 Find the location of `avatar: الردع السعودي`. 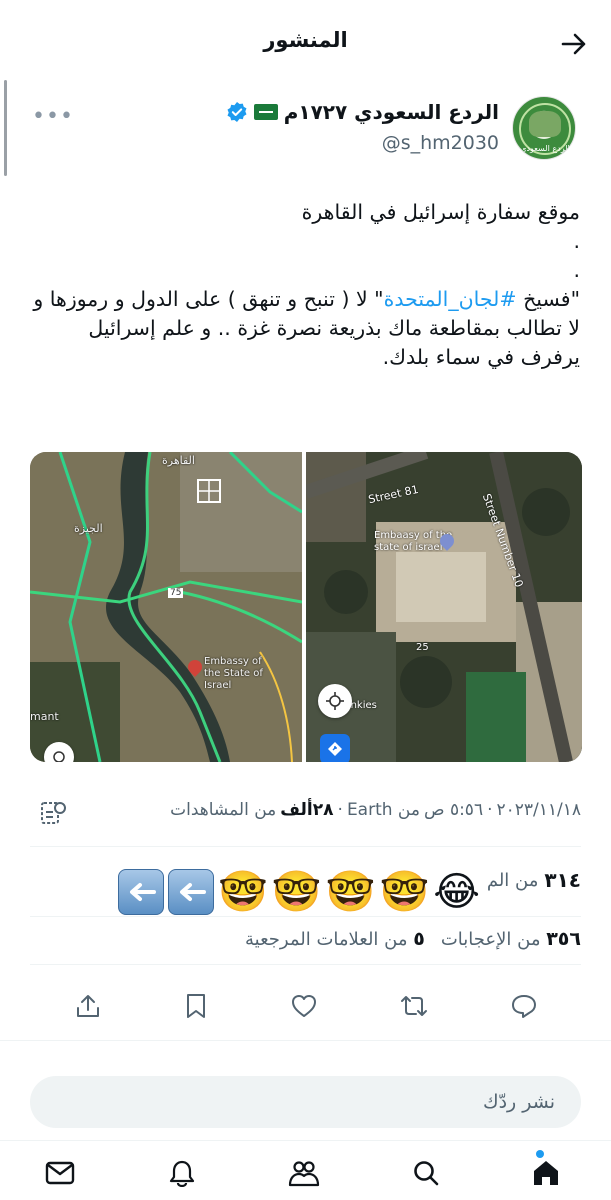

avatar: الردع السعودي is located at coordinates (544, 128).